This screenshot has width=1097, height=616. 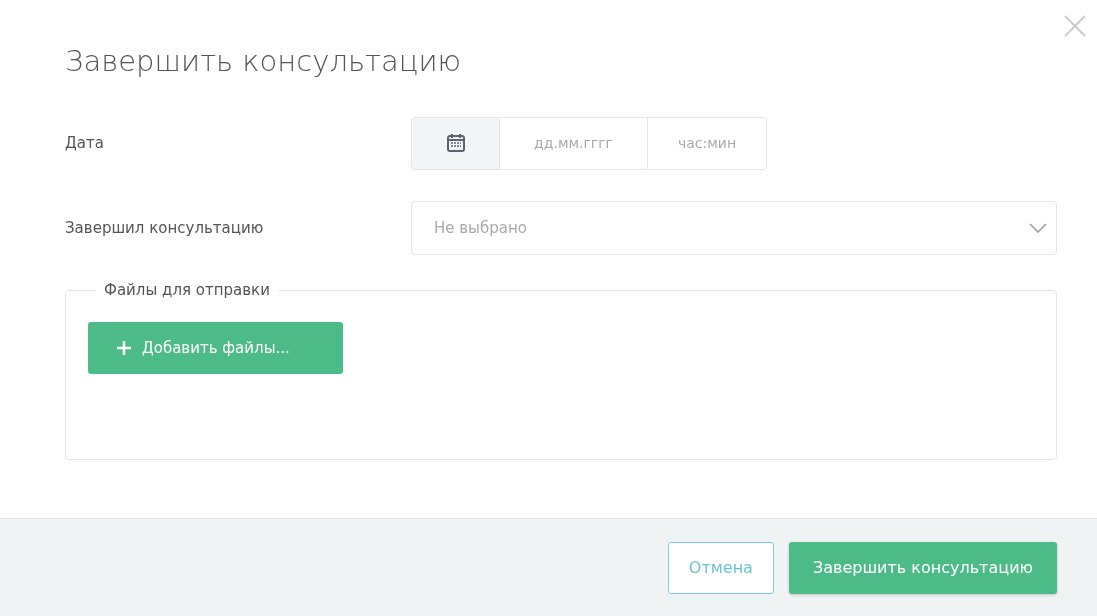 I want to click on date-input: дд.мм.гггг, so click(x=574, y=143).